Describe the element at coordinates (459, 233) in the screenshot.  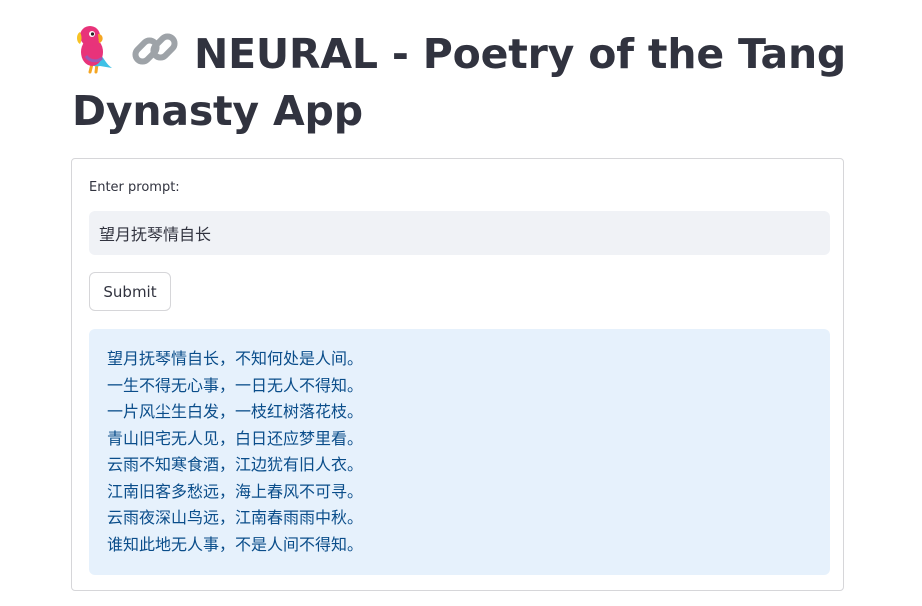
I see `prompt-input` at that location.